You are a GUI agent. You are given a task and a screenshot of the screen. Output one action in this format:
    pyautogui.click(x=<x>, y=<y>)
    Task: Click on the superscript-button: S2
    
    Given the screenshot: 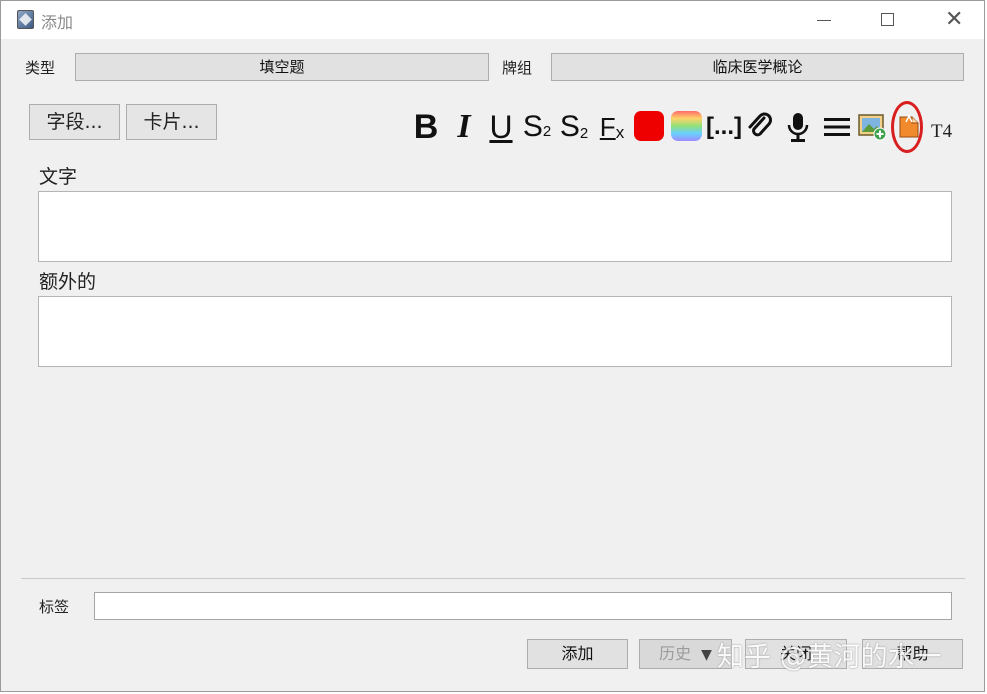 What is the action you would take?
    pyautogui.click(x=537, y=127)
    